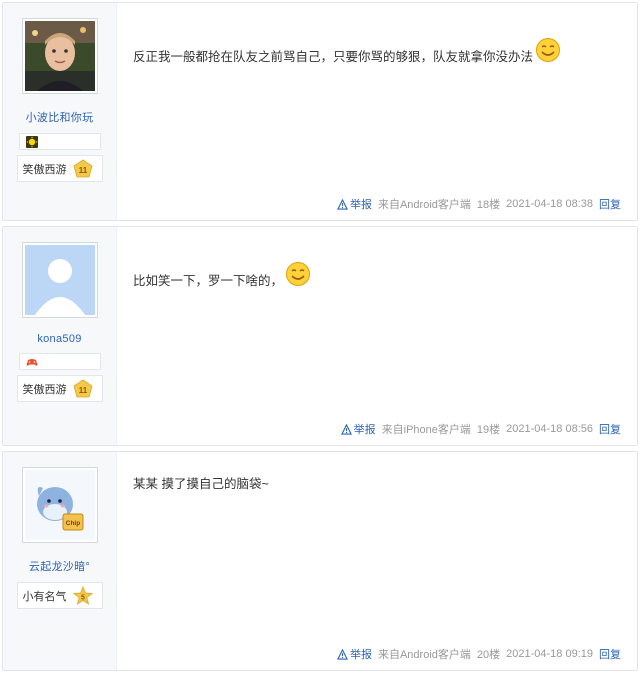 This screenshot has width=640, height=674. I want to click on post-time: 2021-04-18 08:38, so click(549, 204).